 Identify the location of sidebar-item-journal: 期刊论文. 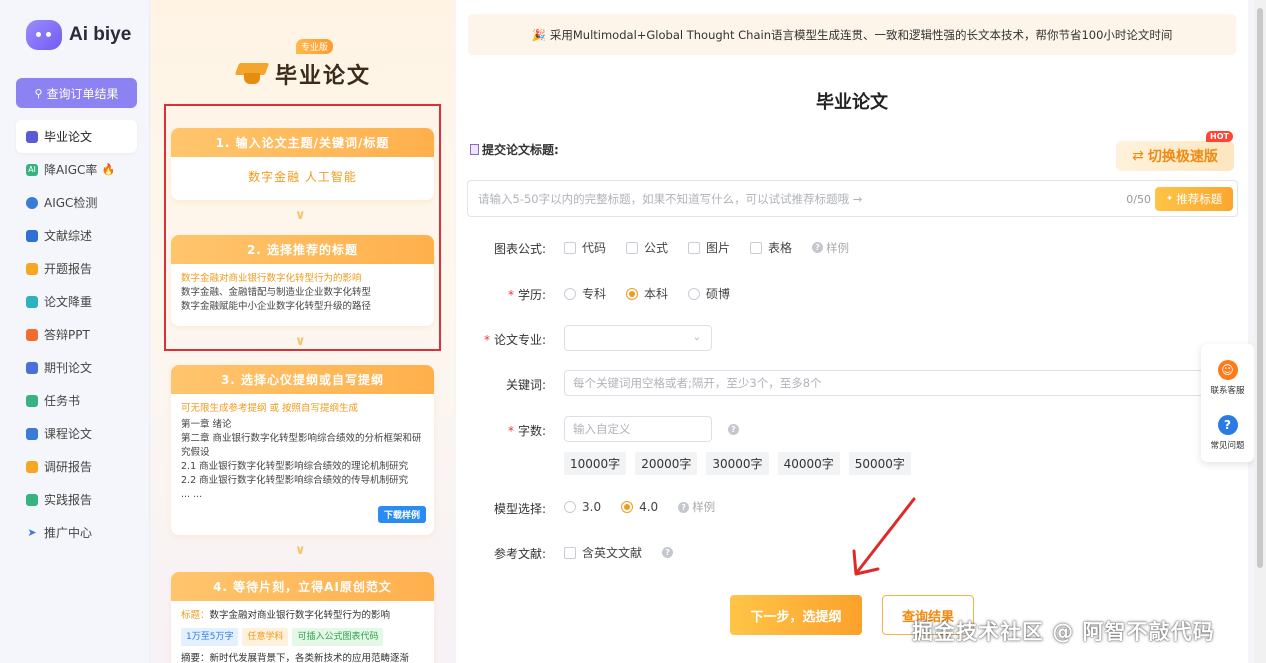
(76, 367).